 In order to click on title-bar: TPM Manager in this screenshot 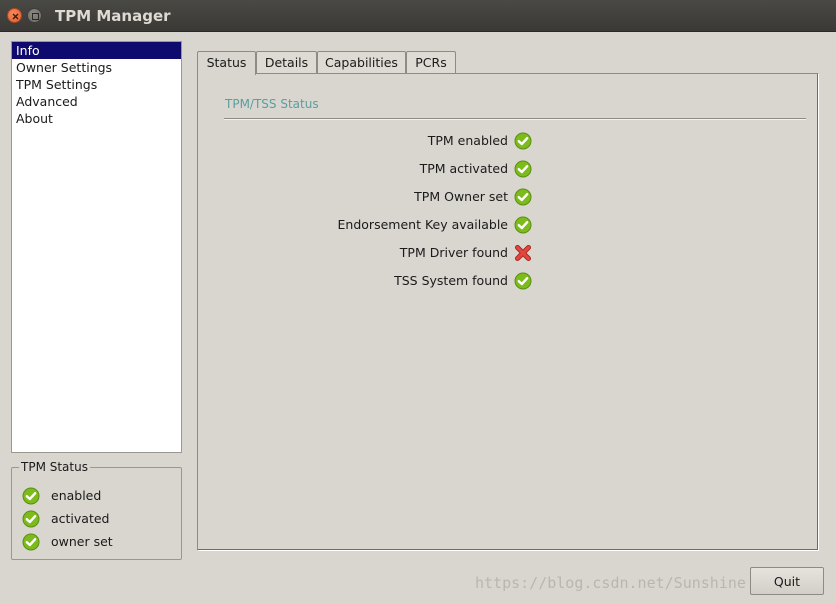, I will do `click(418, 16)`.